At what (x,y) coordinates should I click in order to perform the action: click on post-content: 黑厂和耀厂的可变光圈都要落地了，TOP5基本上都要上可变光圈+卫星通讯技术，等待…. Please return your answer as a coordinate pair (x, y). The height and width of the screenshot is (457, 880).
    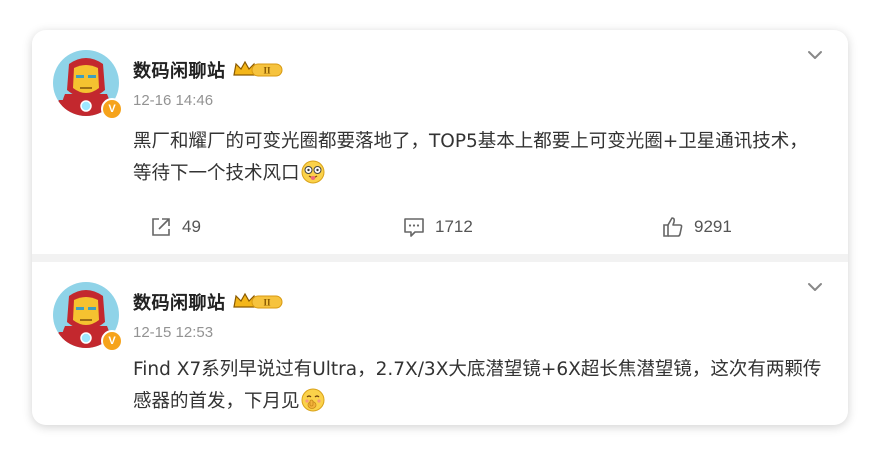
    Looking at the image, I should click on (478, 158).